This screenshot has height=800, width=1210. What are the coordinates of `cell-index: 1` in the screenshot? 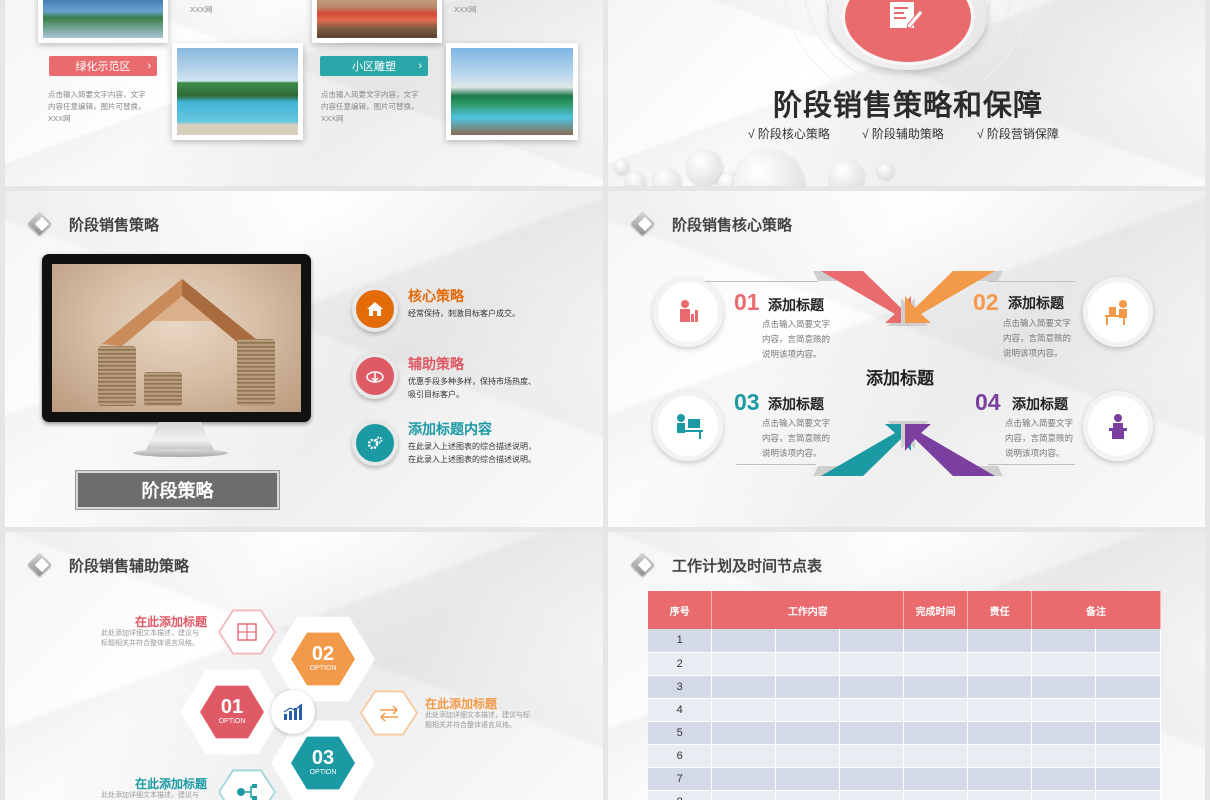 It's located at (680, 641).